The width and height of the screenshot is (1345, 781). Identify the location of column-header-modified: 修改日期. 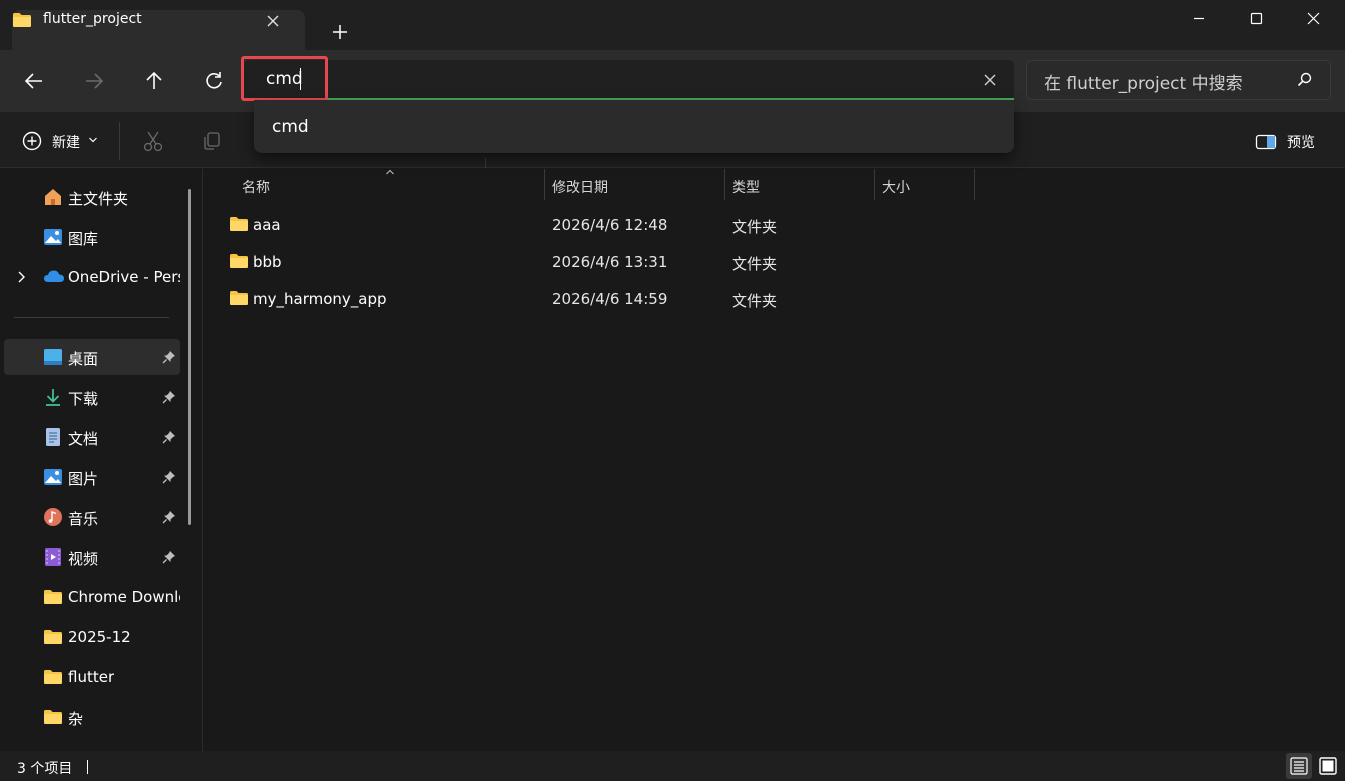
(580, 187).